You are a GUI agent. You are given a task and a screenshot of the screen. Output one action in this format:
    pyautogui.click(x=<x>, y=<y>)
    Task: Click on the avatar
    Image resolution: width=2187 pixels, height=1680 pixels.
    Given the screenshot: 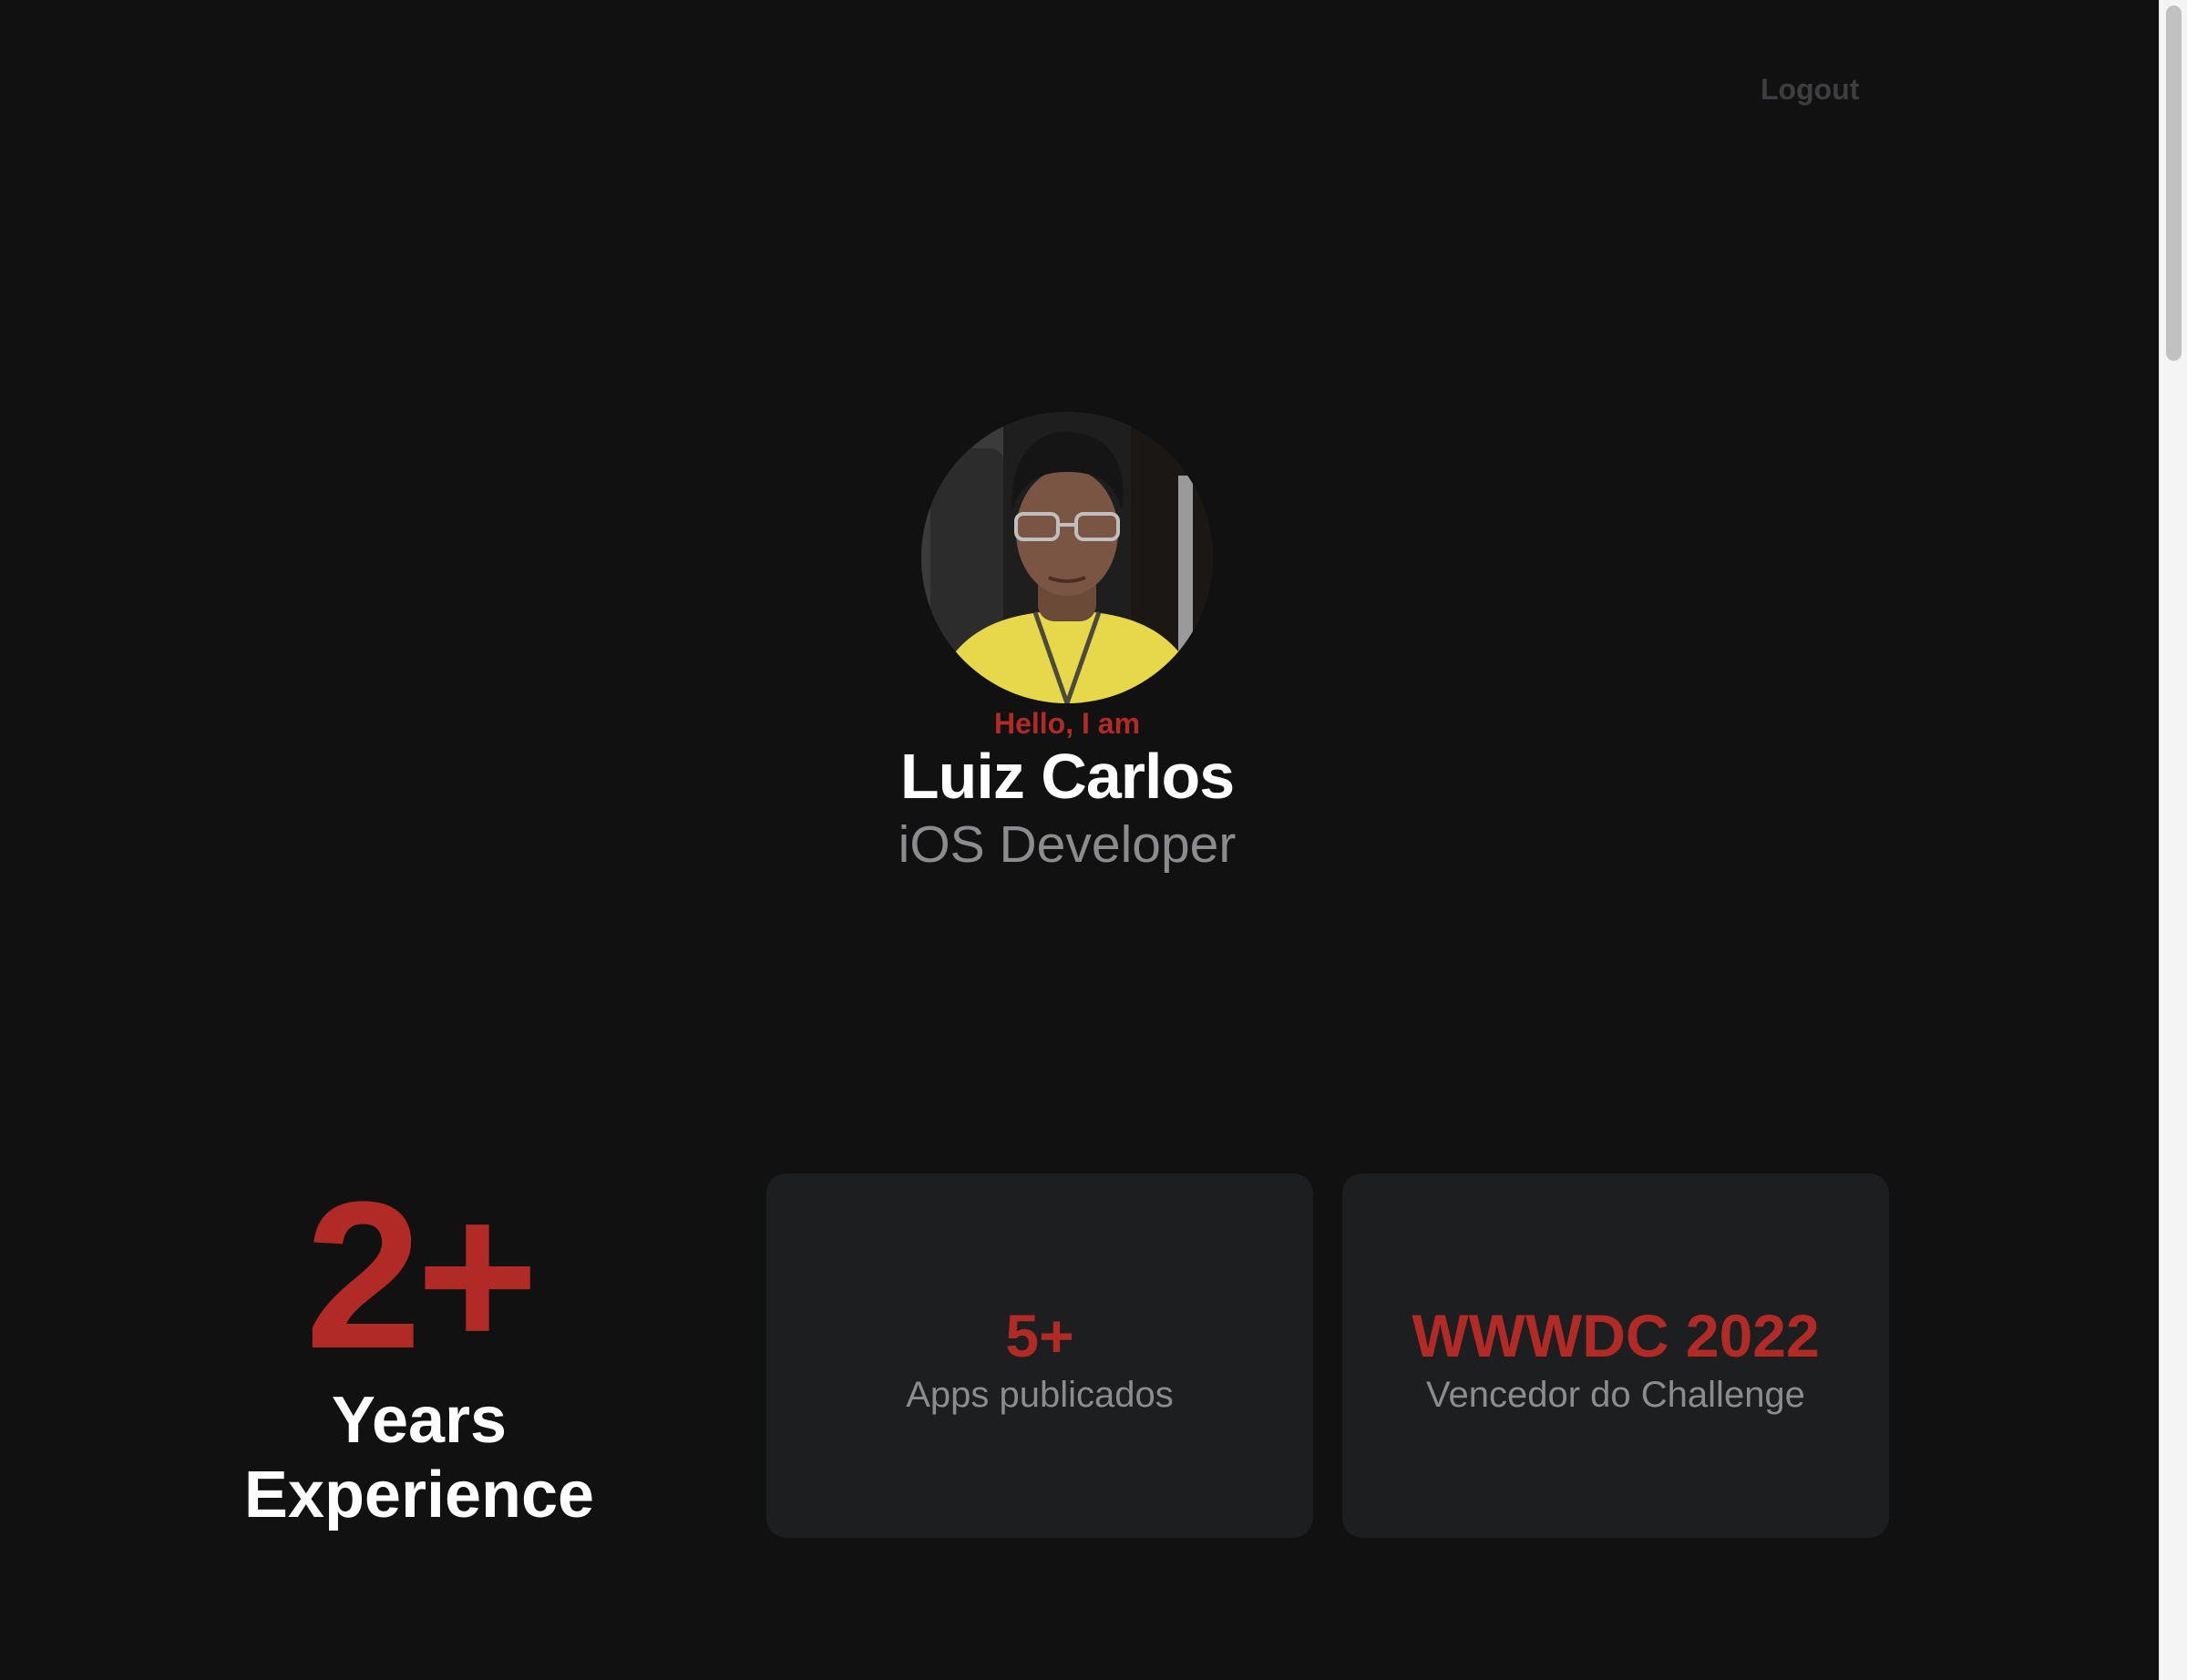 What is the action you would take?
    pyautogui.click(x=1067, y=558)
    